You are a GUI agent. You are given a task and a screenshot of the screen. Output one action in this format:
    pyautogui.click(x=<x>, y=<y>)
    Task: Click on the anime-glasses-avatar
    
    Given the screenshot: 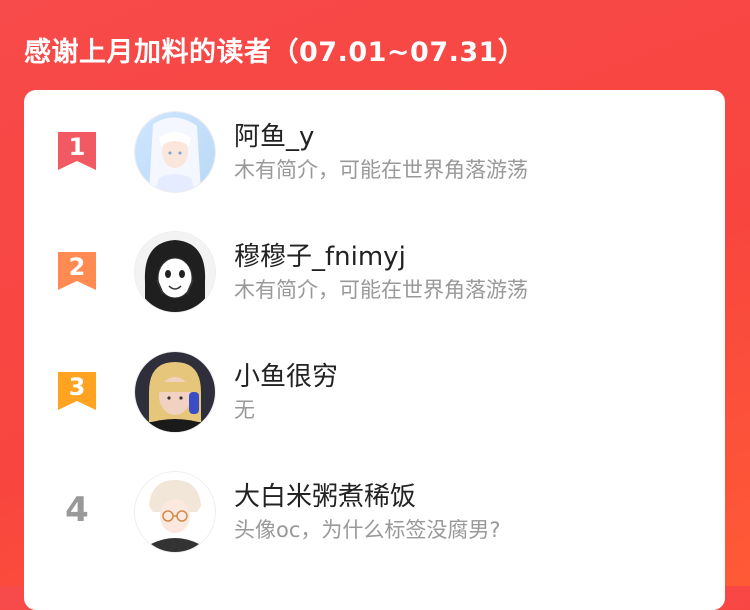 What is the action you would take?
    pyautogui.click(x=175, y=512)
    